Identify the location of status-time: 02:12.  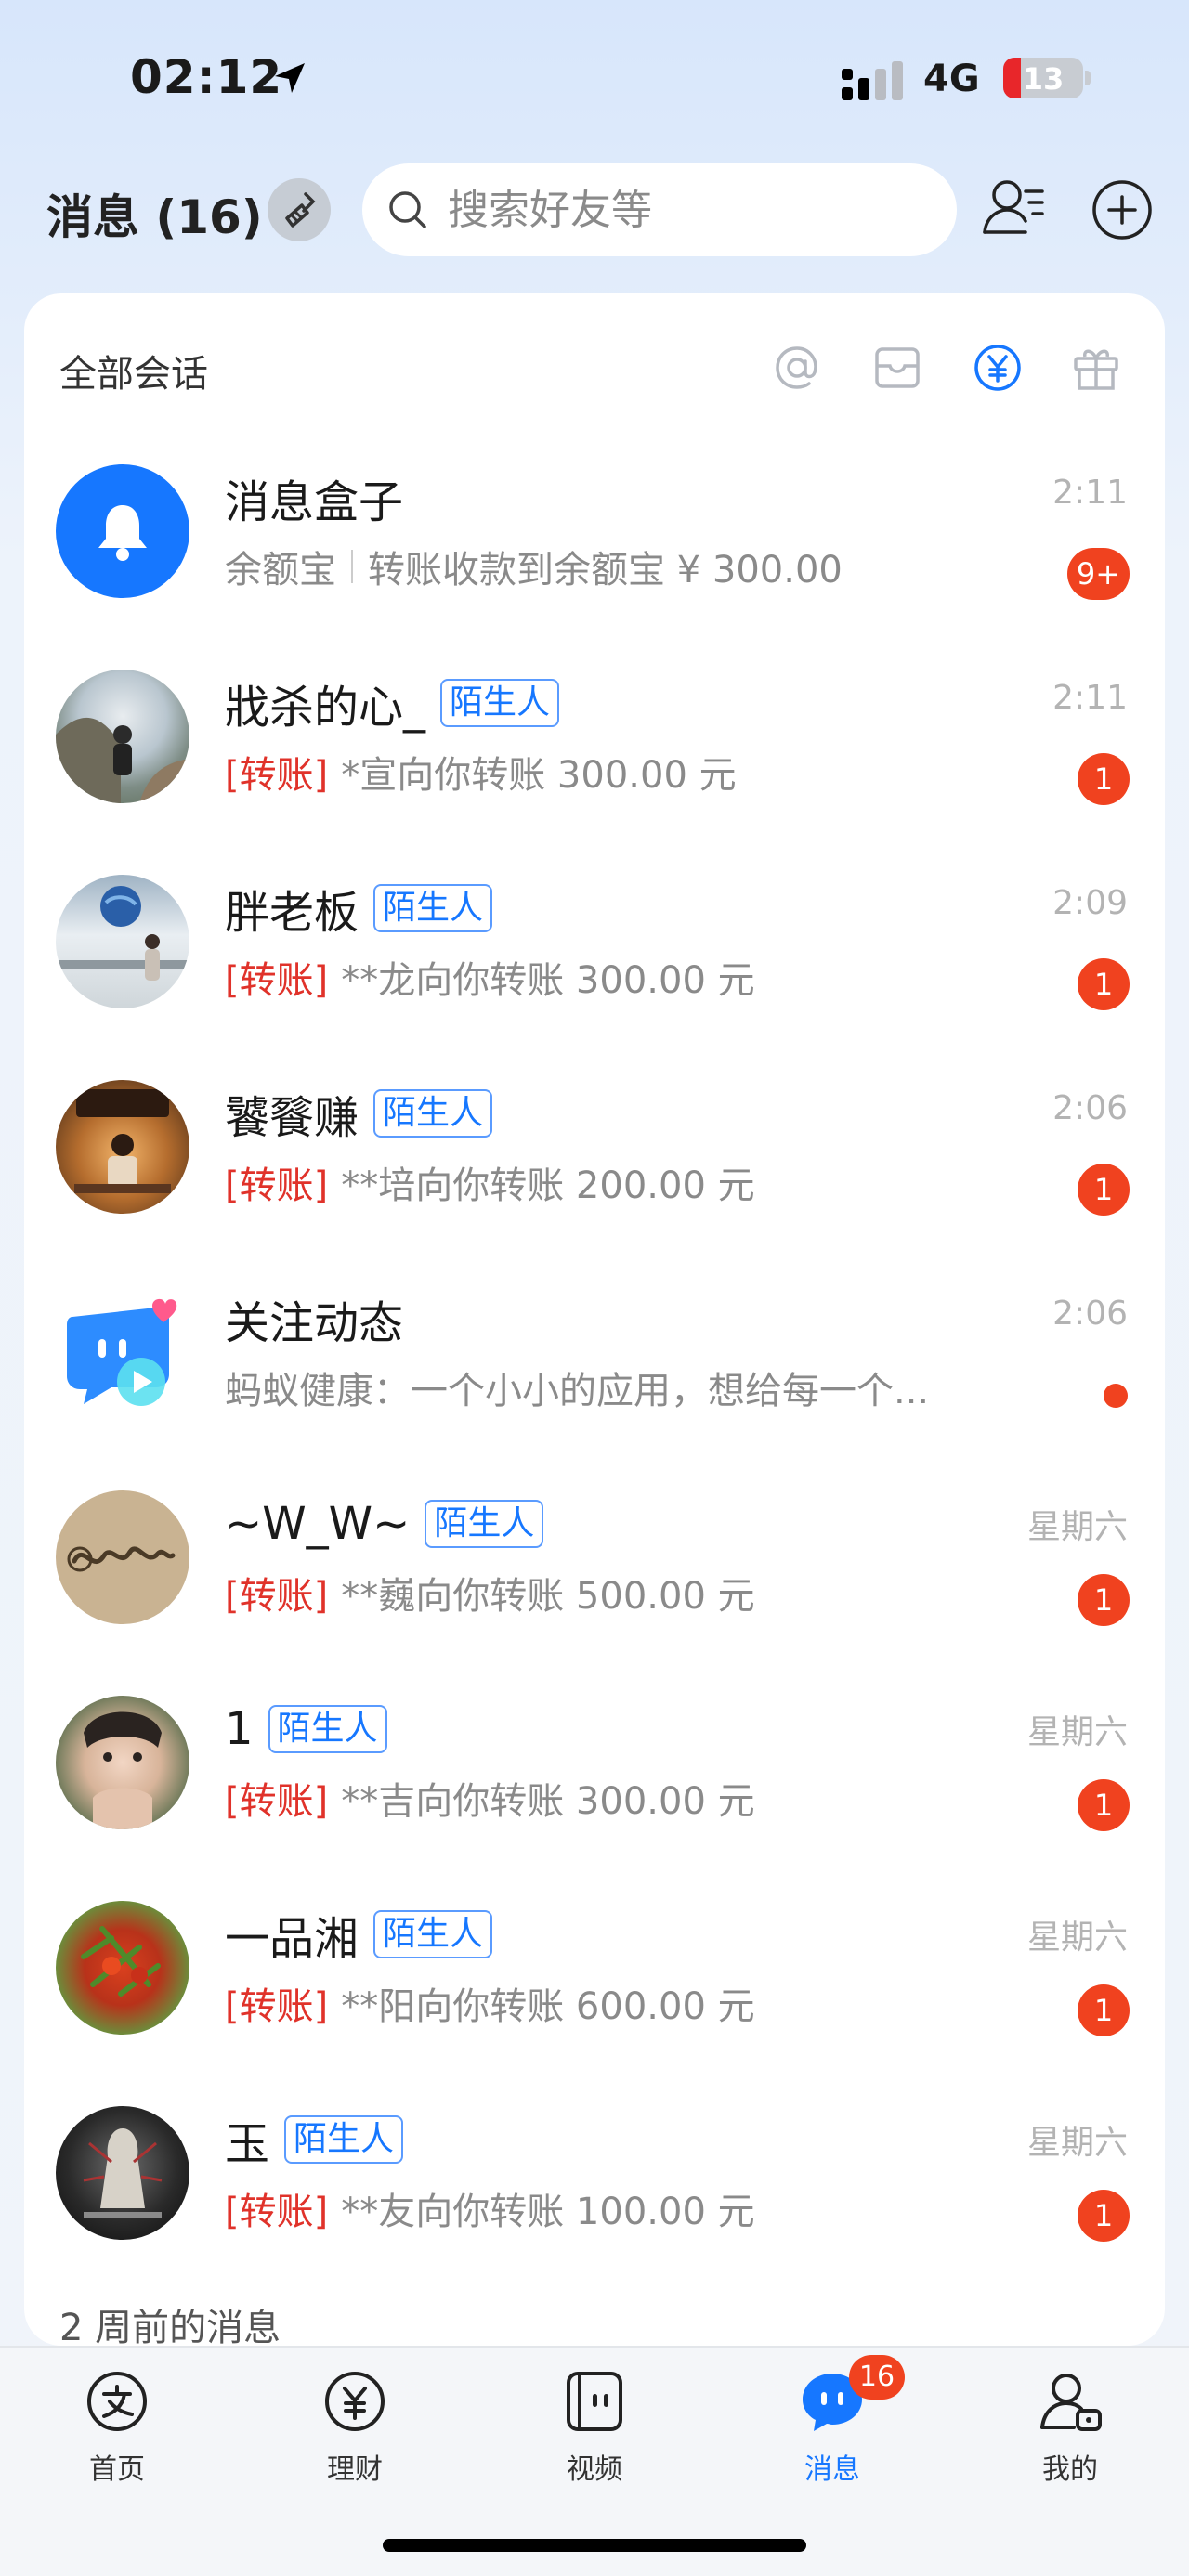
(207, 77).